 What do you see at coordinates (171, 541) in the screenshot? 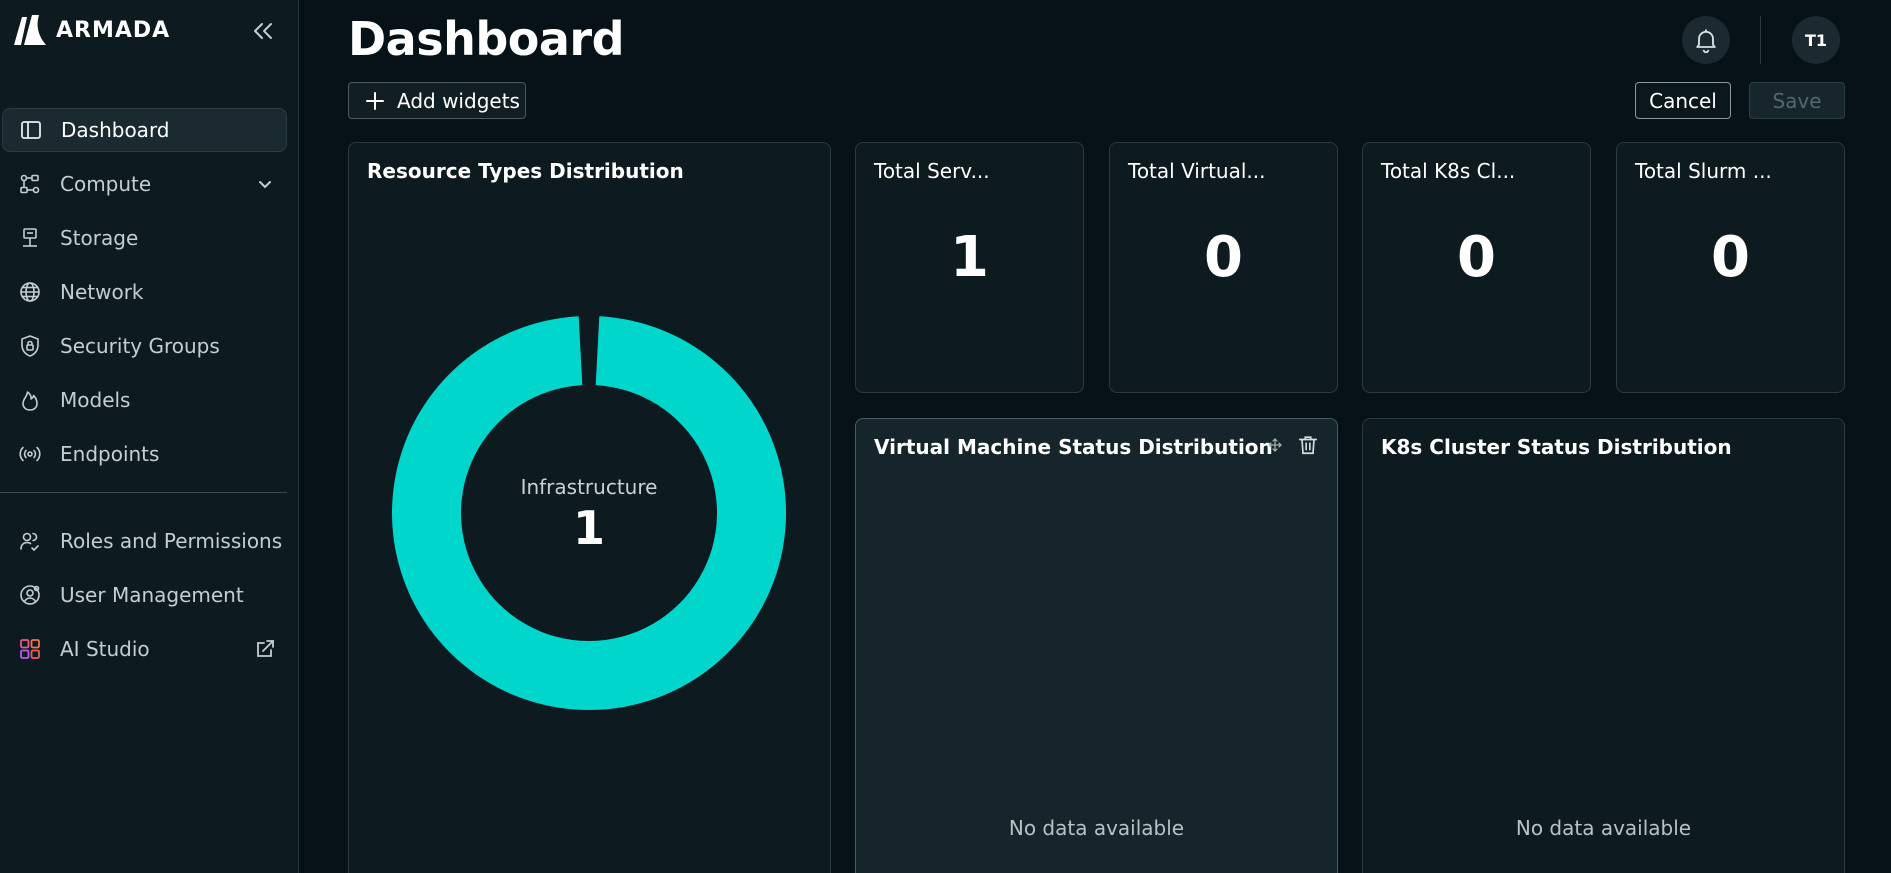
I see `sidebar-item-label: Roles and Permissions` at bounding box center [171, 541].